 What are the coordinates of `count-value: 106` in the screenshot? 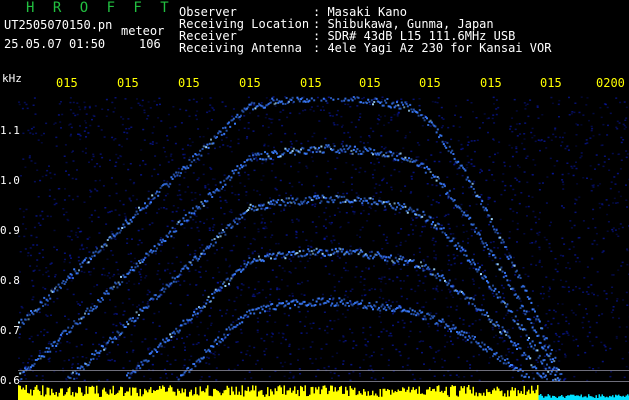 It's located at (150, 44).